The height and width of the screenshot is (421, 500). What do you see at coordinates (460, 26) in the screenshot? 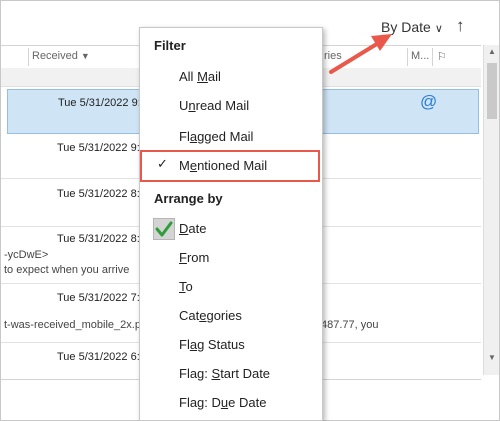
I see `sort-direction-icon: ↑` at bounding box center [460, 26].